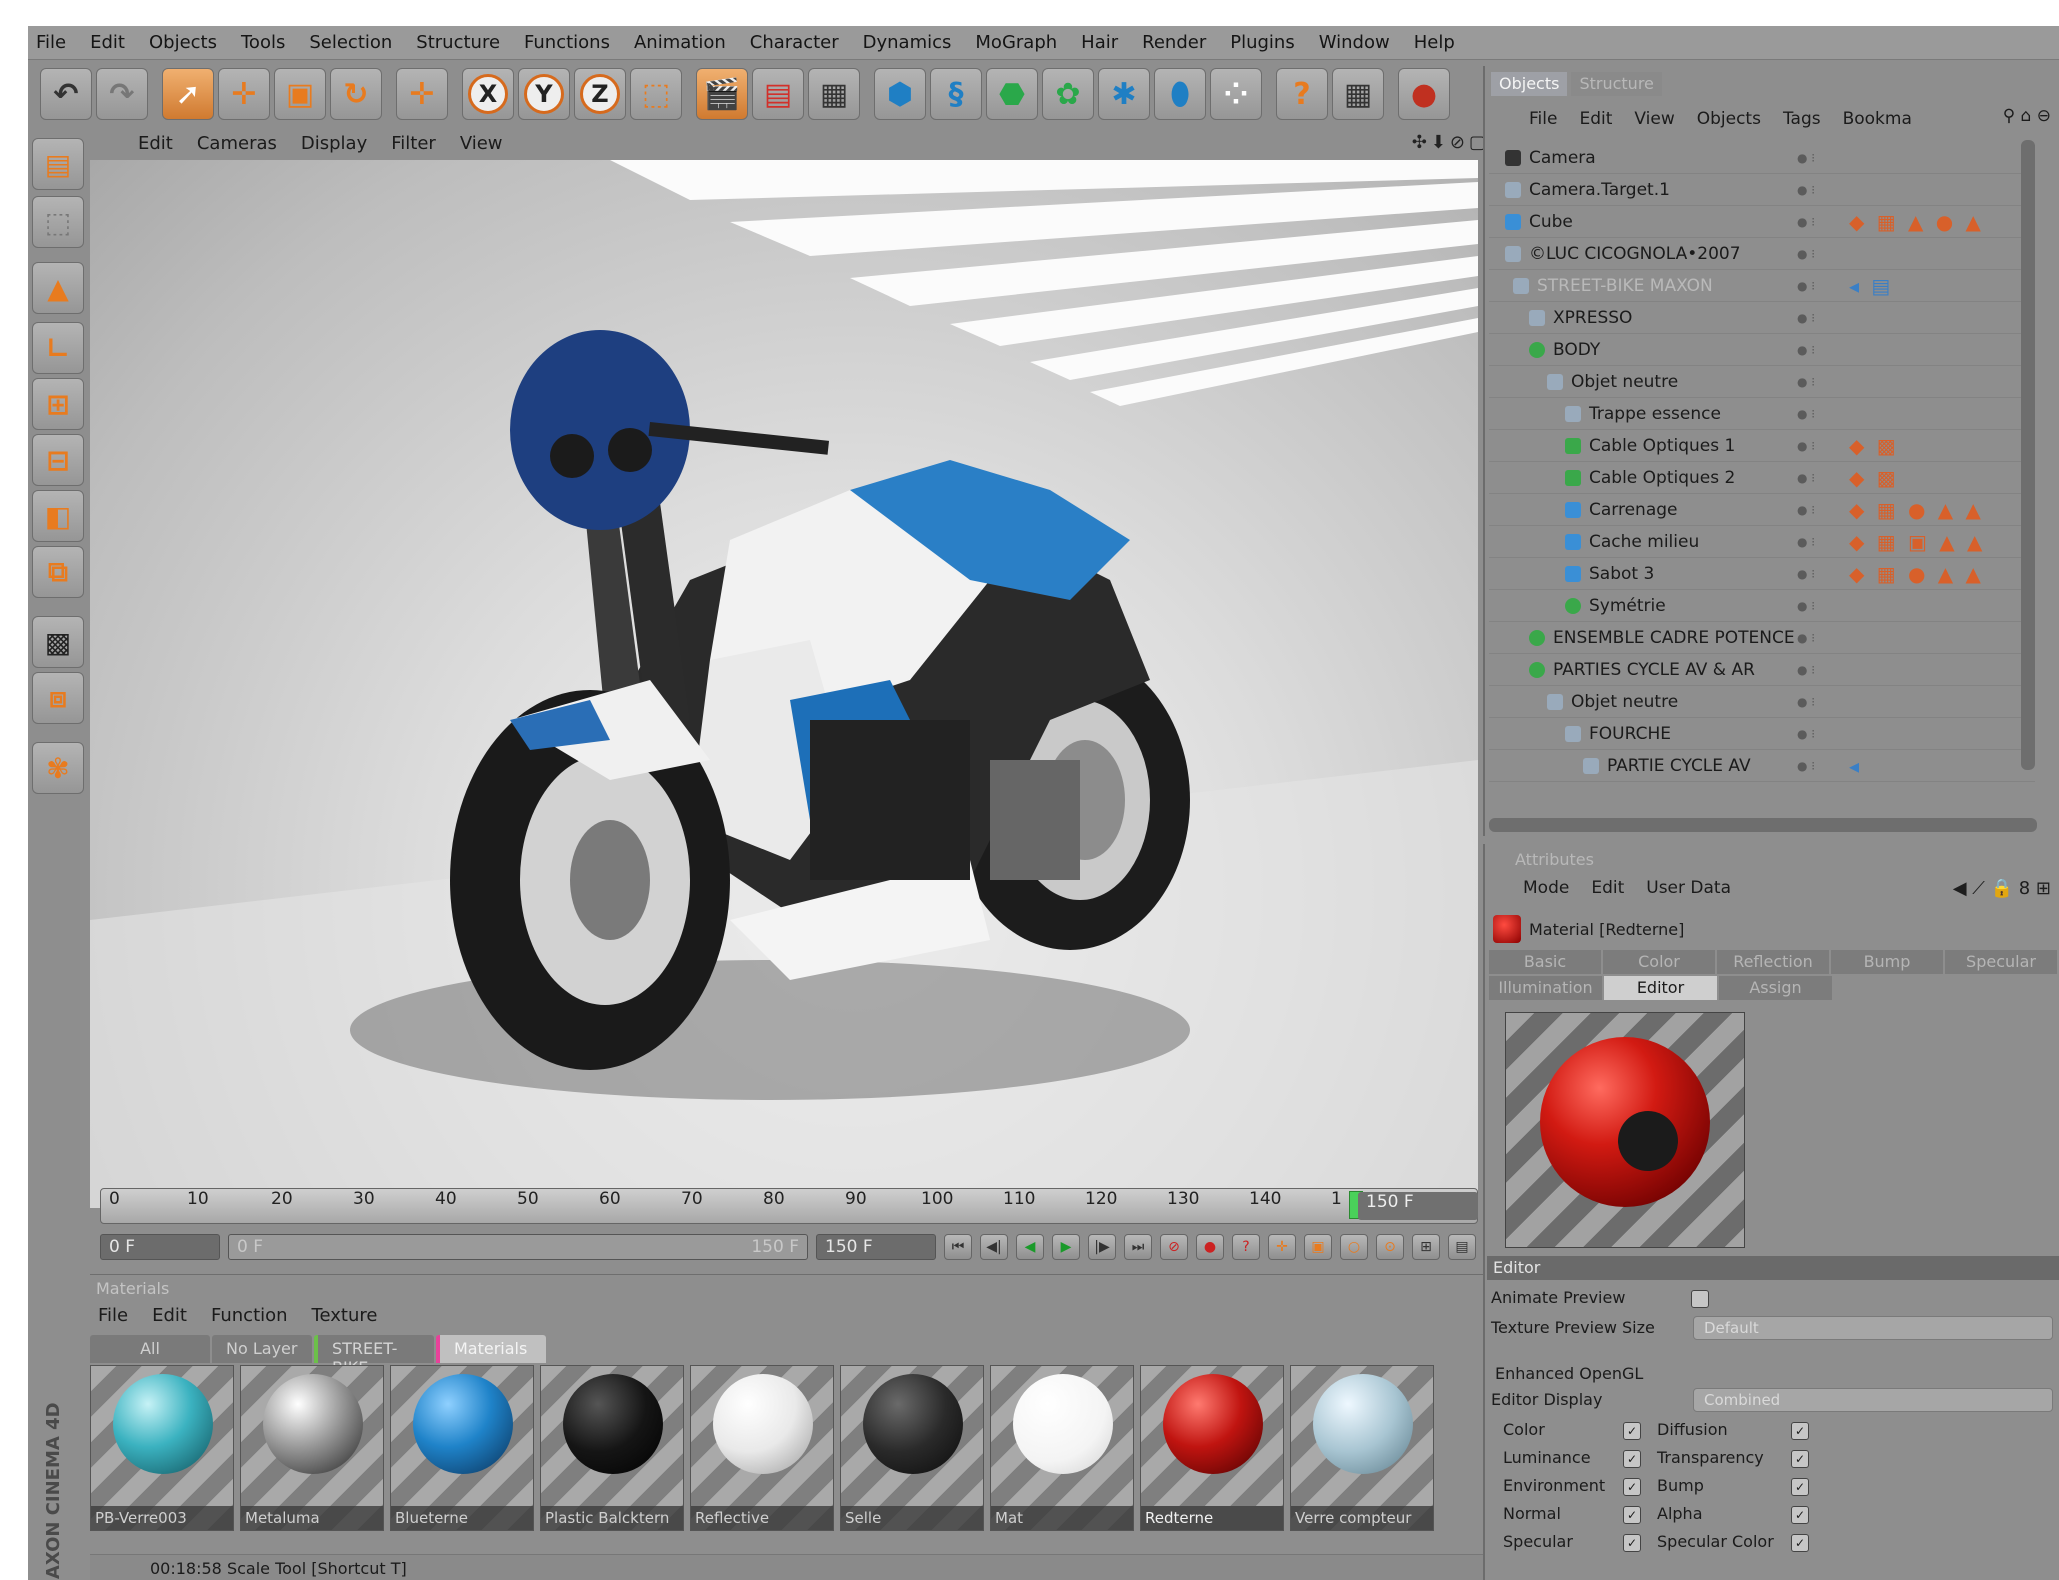 This screenshot has width=2059, height=1580. What do you see at coordinates (1659, 962) in the screenshot?
I see `tab-color: Color` at bounding box center [1659, 962].